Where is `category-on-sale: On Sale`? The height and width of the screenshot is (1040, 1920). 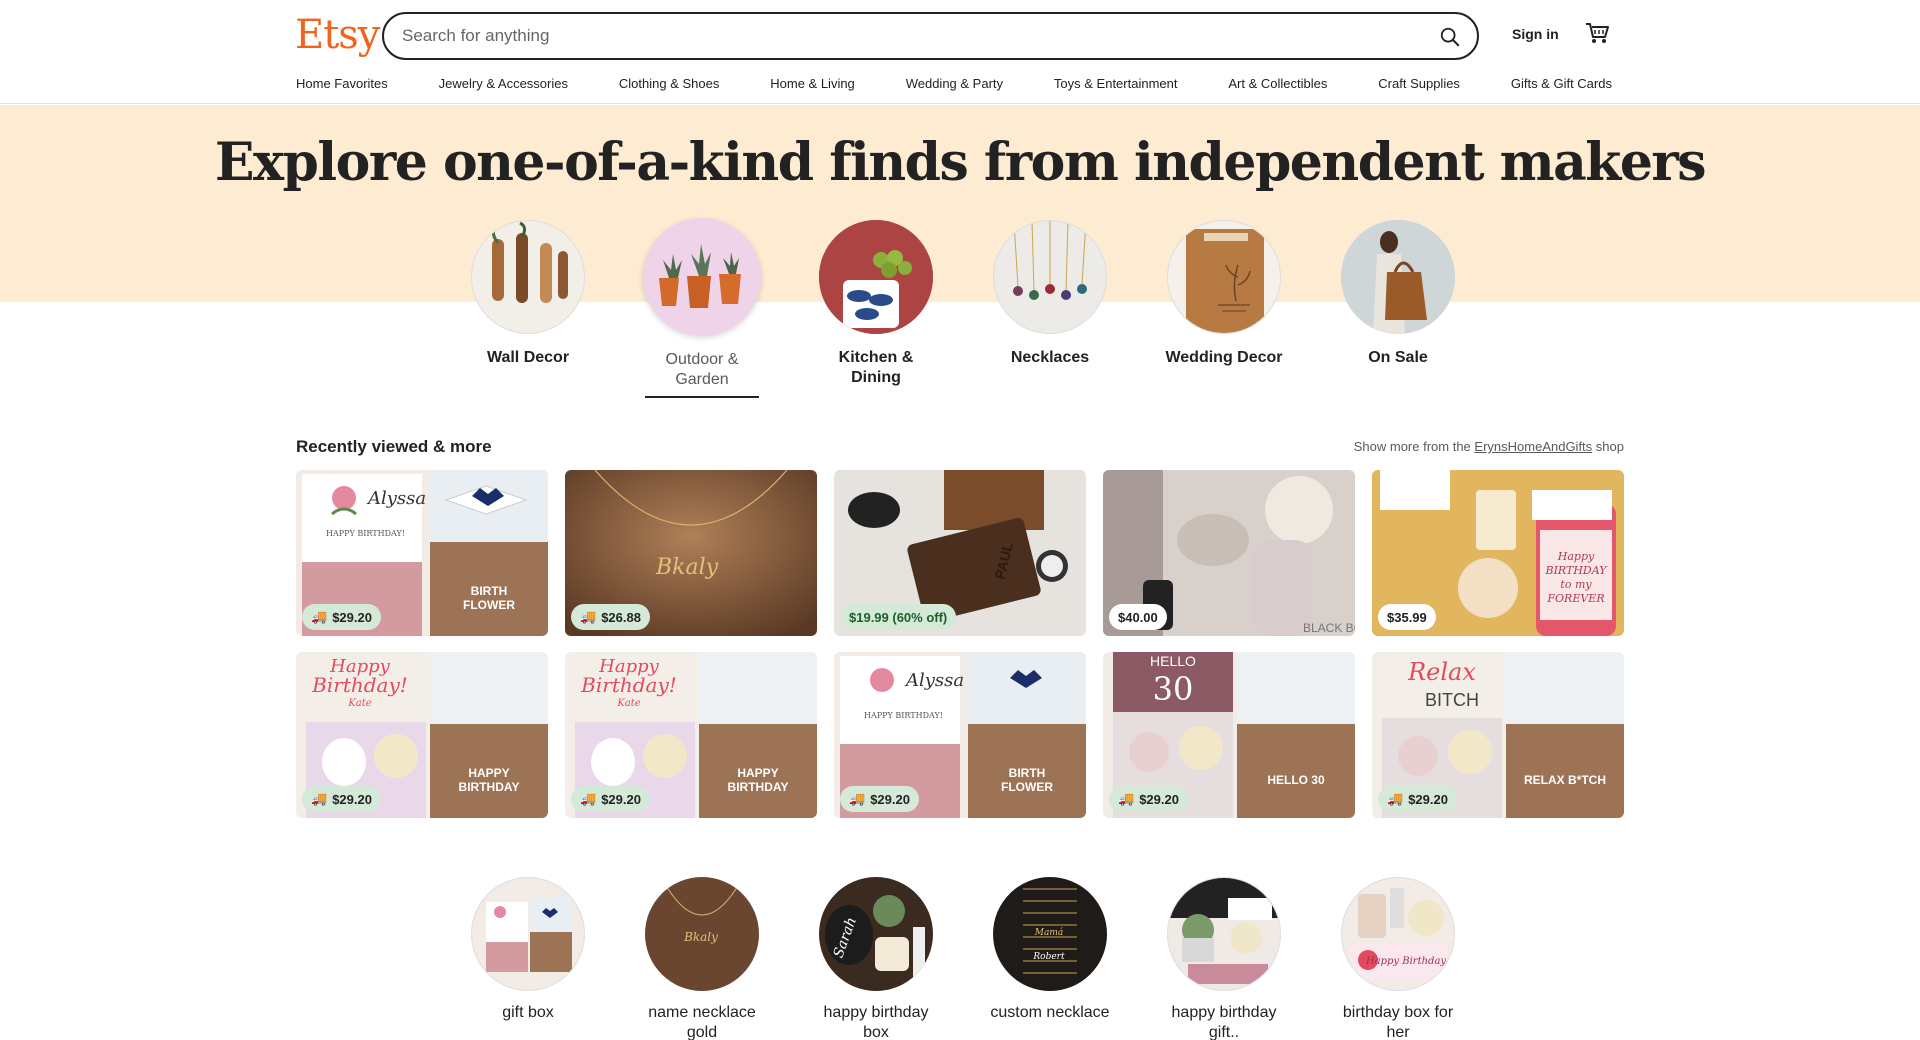 category-on-sale: On Sale is located at coordinates (1398, 294).